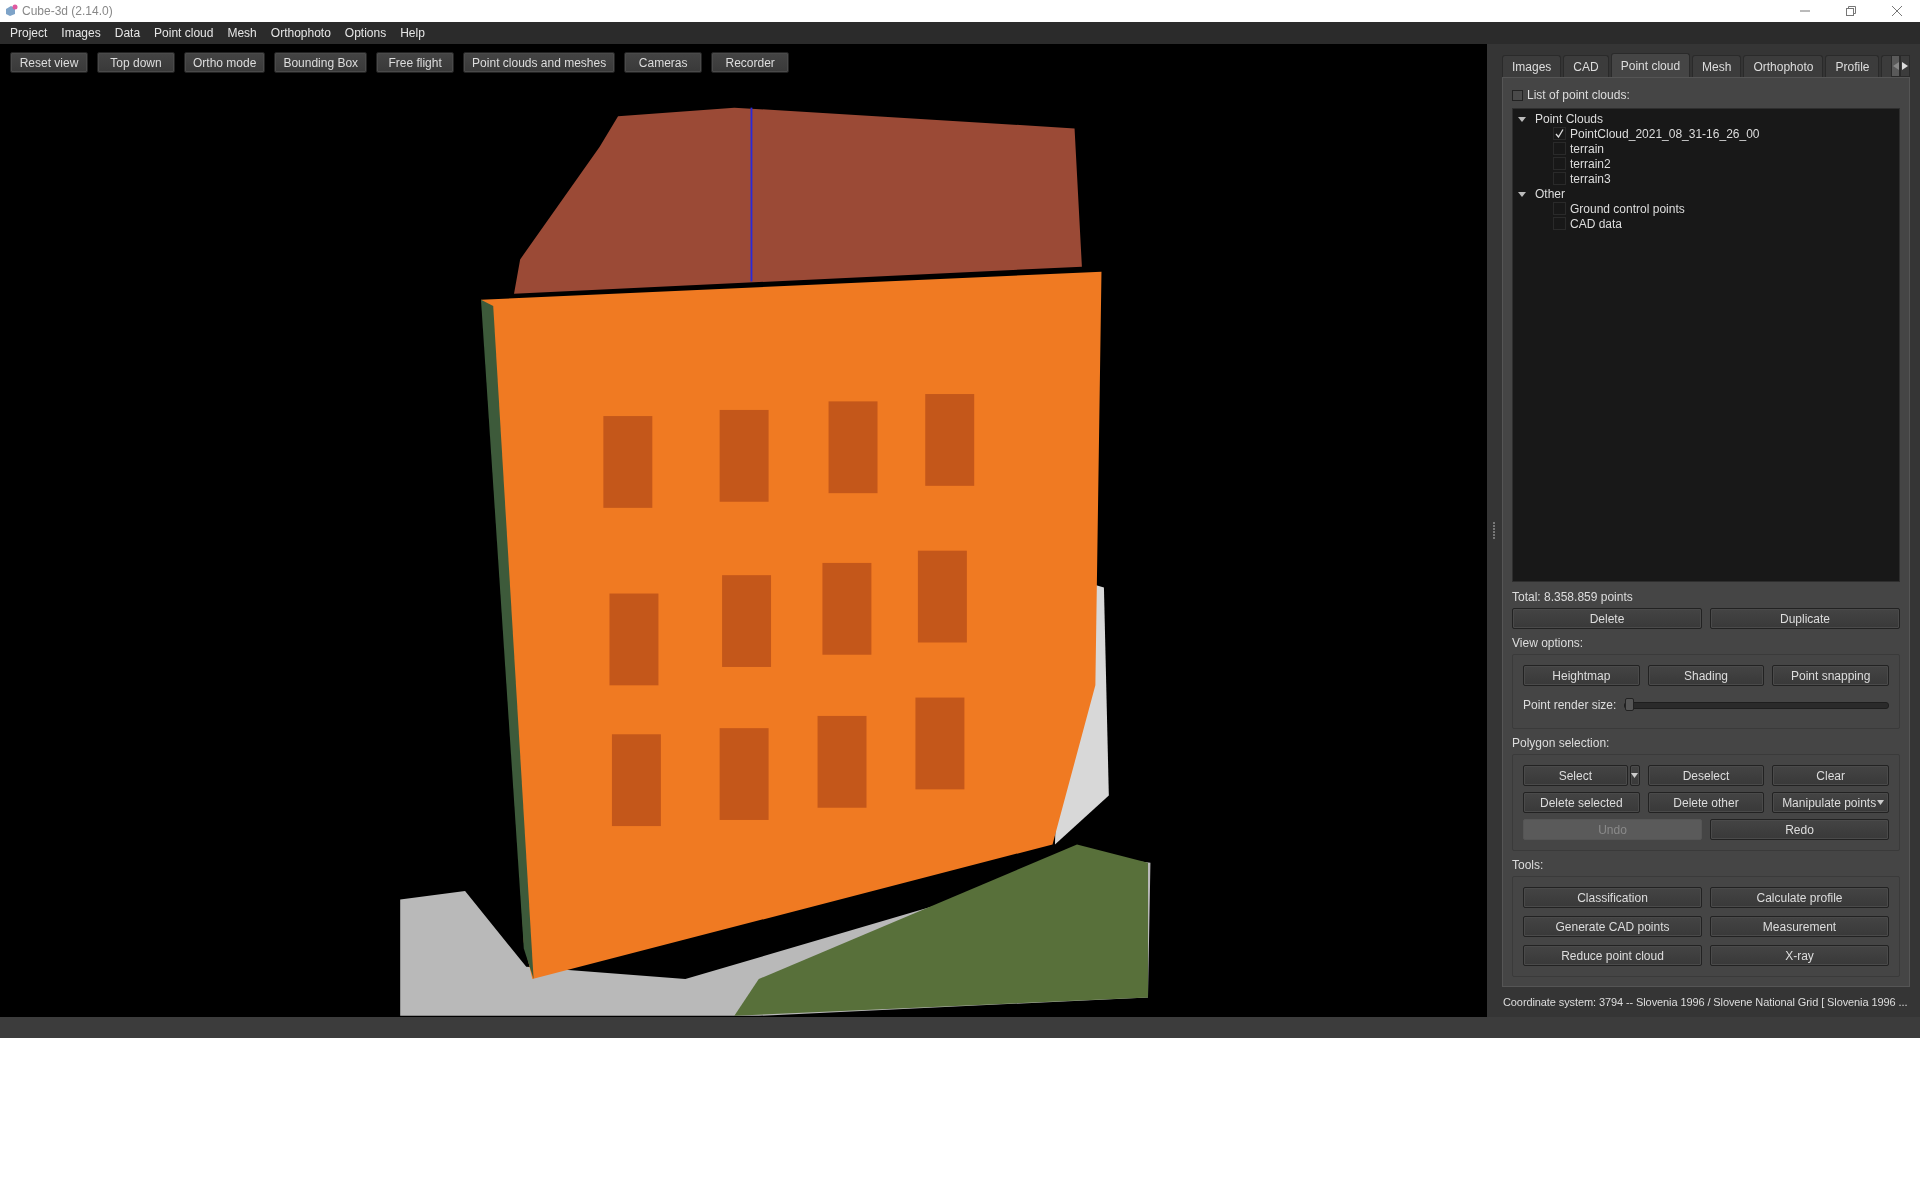  I want to click on select-button: Select, so click(1575, 775).